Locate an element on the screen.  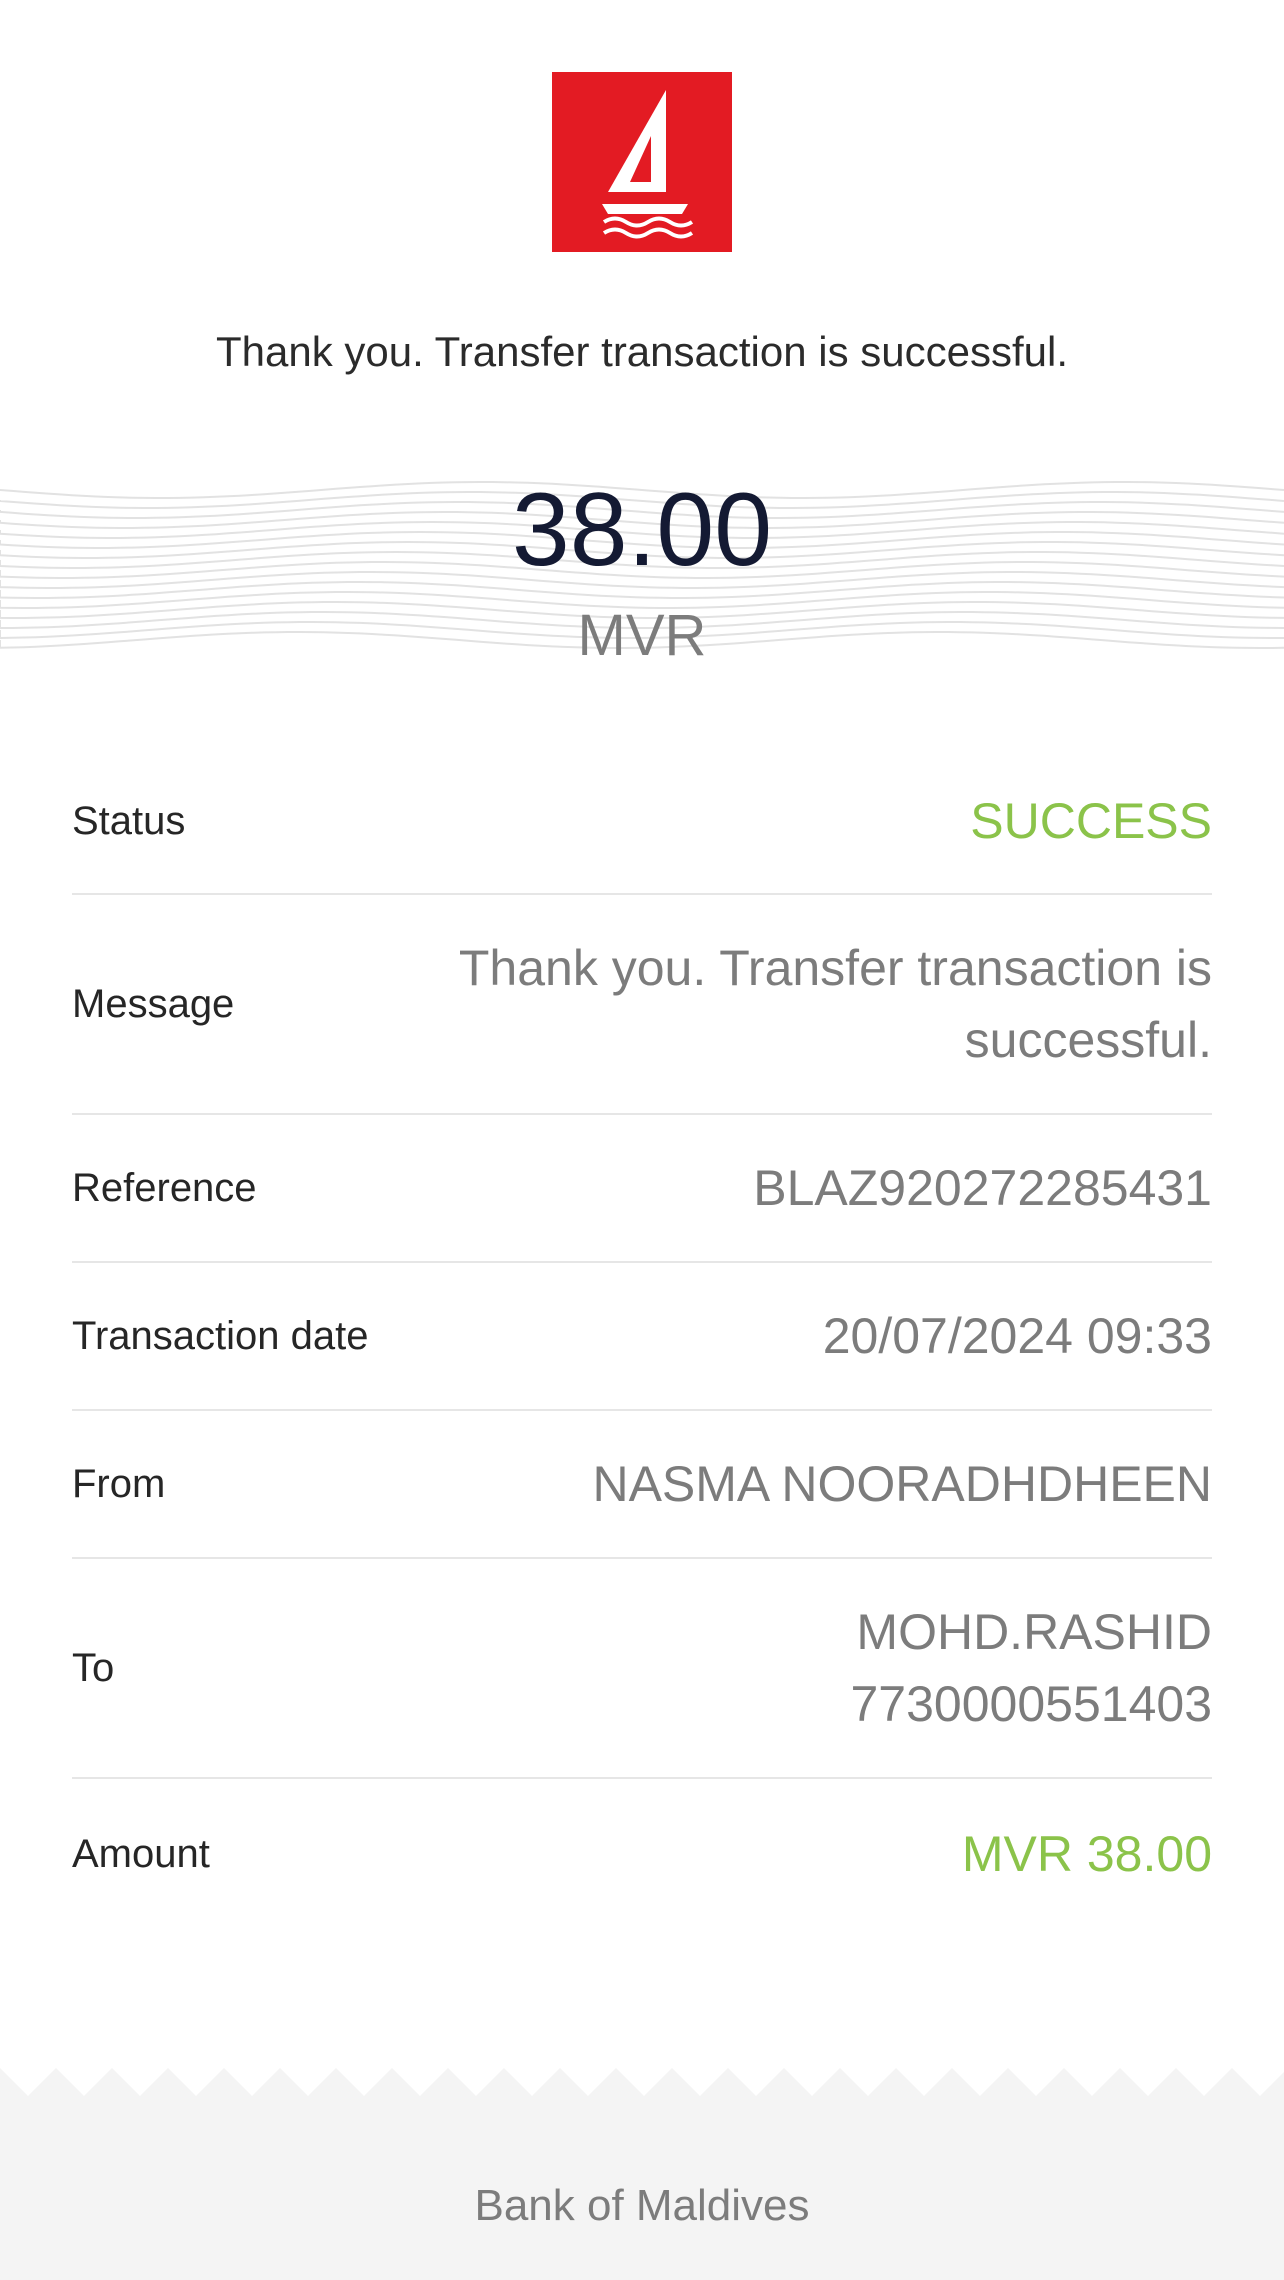
footer: Bank of Maldives is located at coordinates (642, 2174).